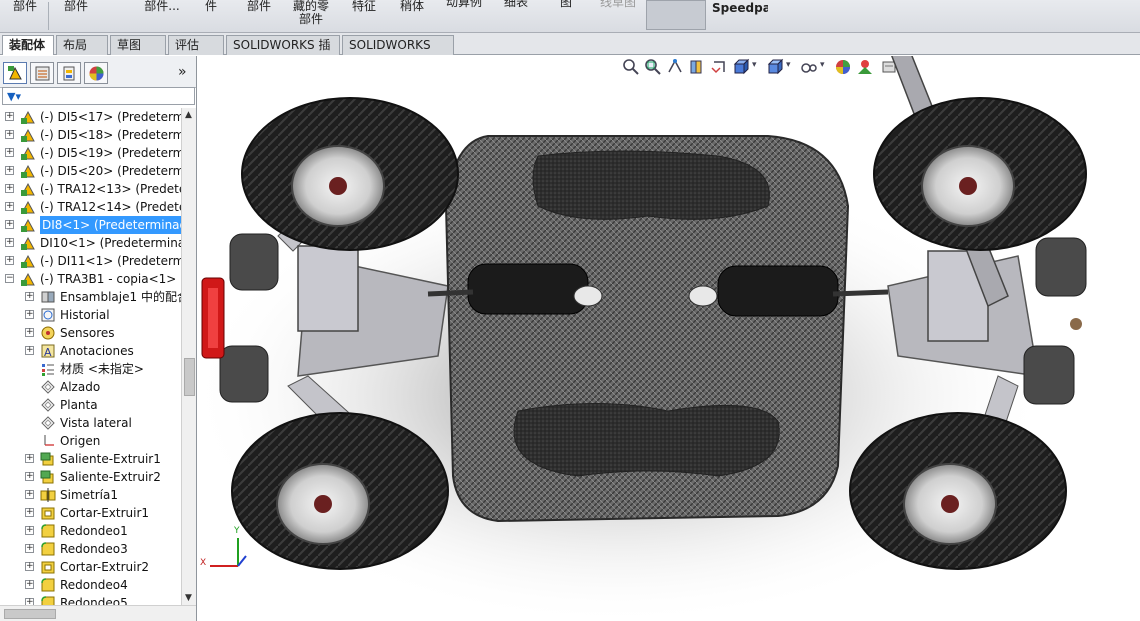  Describe the element at coordinates (566, 8) in the screenshot. I see `toolbar-button-11: 图` at that location.